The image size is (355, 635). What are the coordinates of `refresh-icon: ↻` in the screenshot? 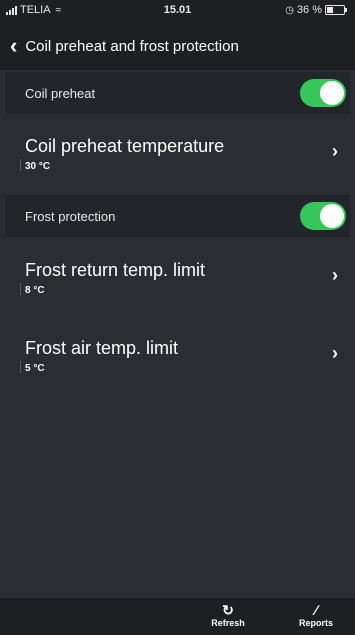 It's located at (228, 610).